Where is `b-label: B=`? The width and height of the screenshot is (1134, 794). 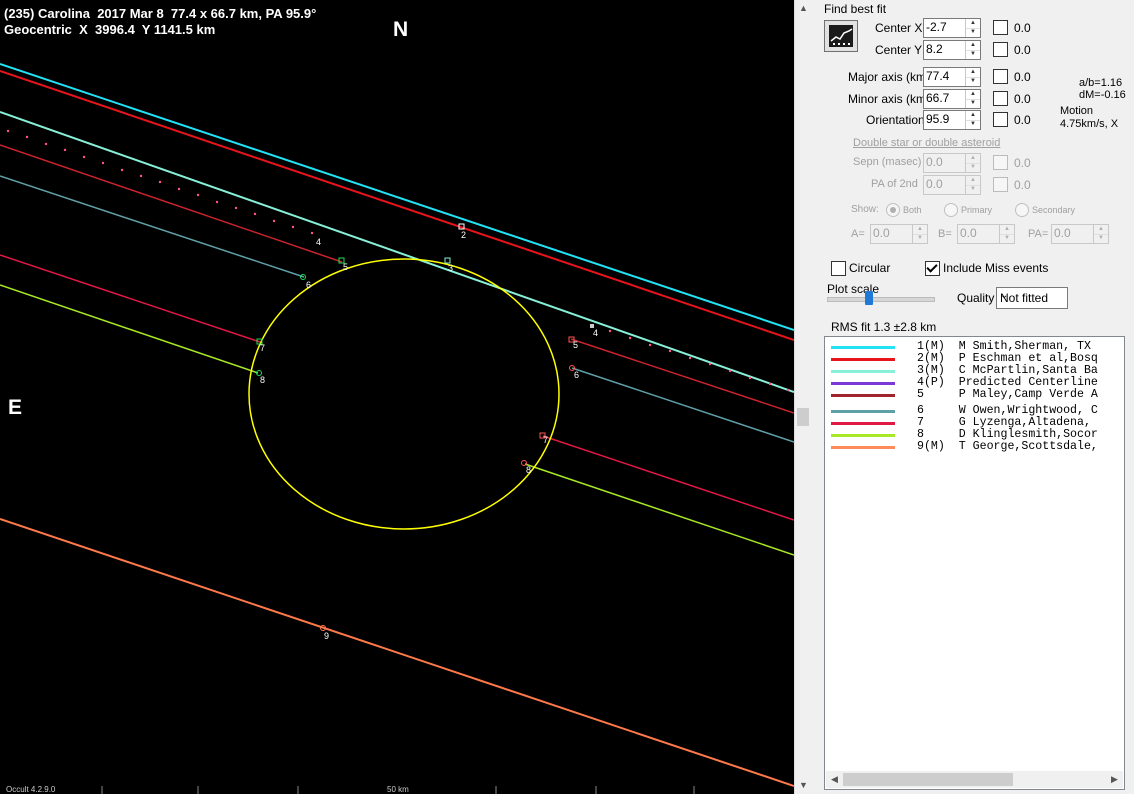
b-label: B= is located at coordinates (945, 234).